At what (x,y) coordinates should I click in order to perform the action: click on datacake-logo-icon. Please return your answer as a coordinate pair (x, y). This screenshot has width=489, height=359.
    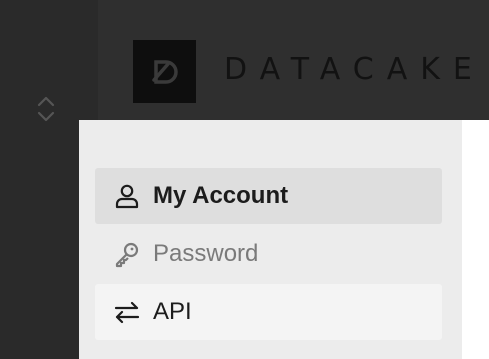
    Looking at the image, I should click on (164, 71).